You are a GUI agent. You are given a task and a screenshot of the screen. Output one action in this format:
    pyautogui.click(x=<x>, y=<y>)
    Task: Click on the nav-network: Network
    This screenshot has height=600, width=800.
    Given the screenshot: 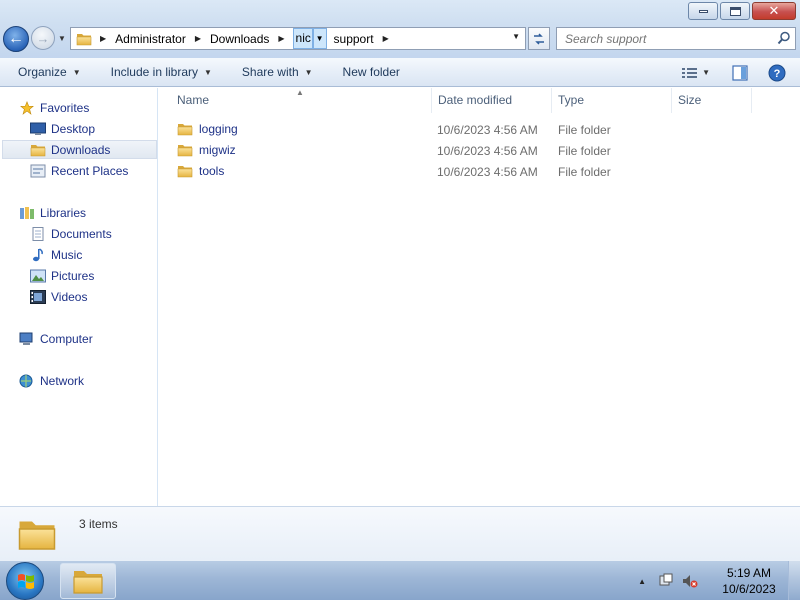 What is the action you would take?
    pyautogui.click(x=51, y=380)
    